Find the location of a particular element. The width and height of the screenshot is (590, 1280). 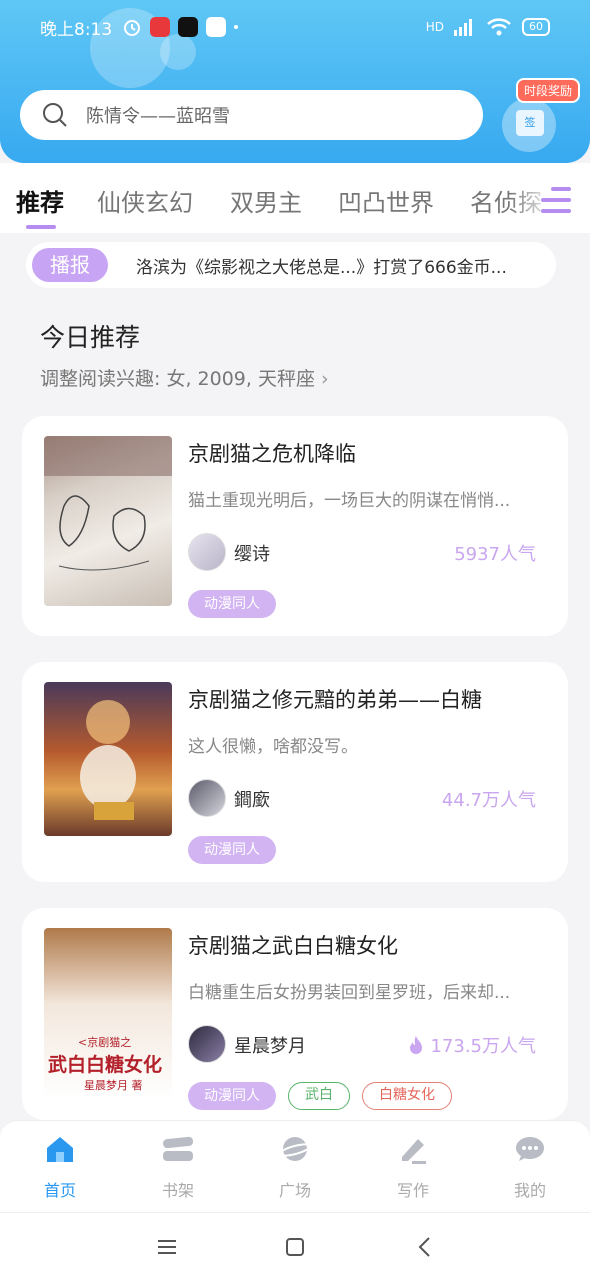

popularity: 173.5万人气 is located at coordinates (472, 1045).